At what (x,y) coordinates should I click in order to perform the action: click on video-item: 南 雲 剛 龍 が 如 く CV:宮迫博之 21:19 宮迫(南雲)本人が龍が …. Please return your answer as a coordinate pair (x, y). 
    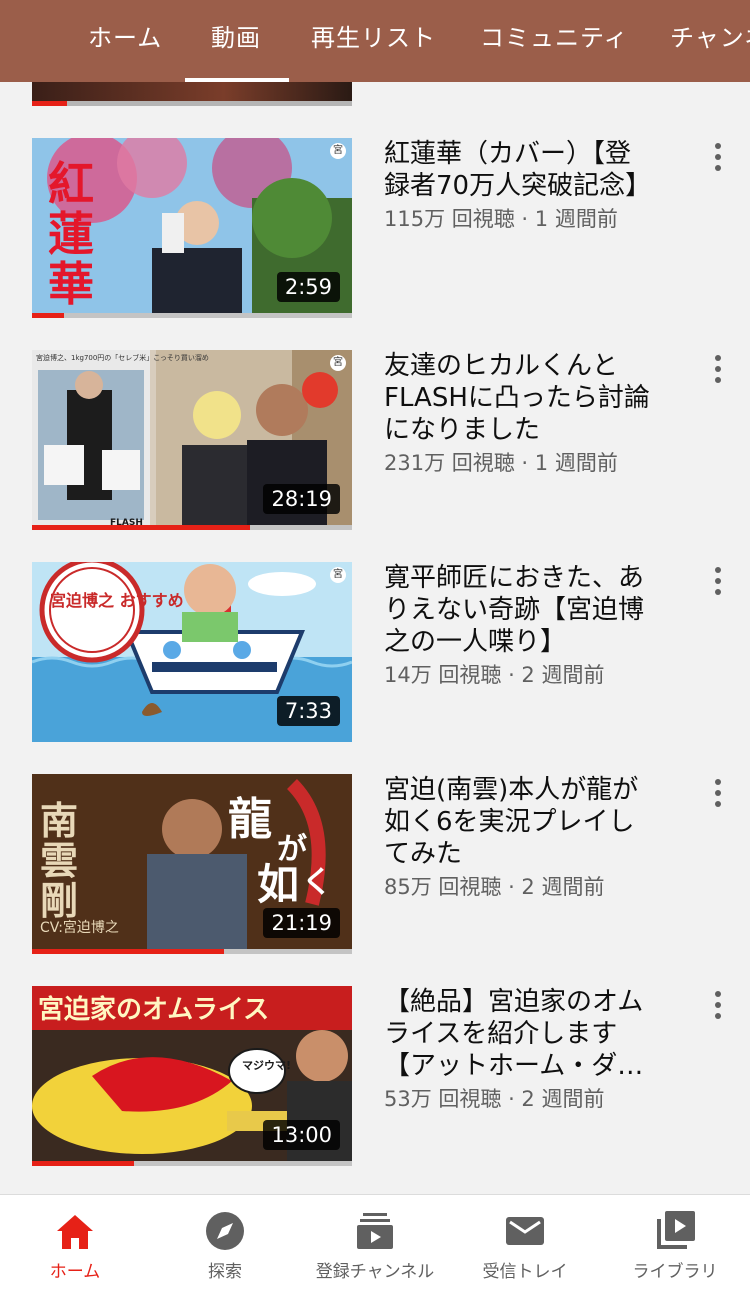
    Looking at the image, I should click on (375, 864).